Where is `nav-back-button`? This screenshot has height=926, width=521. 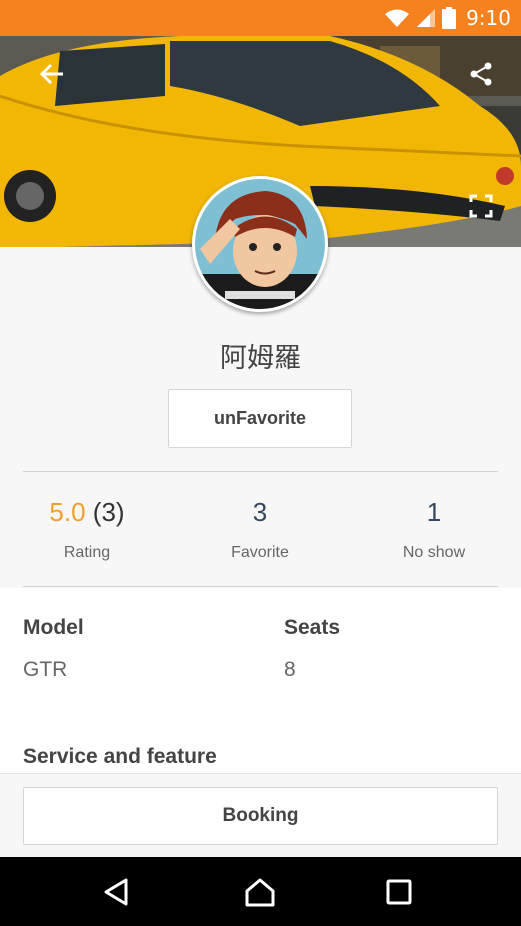
nav-back-button is located at coordinates (116, 891).